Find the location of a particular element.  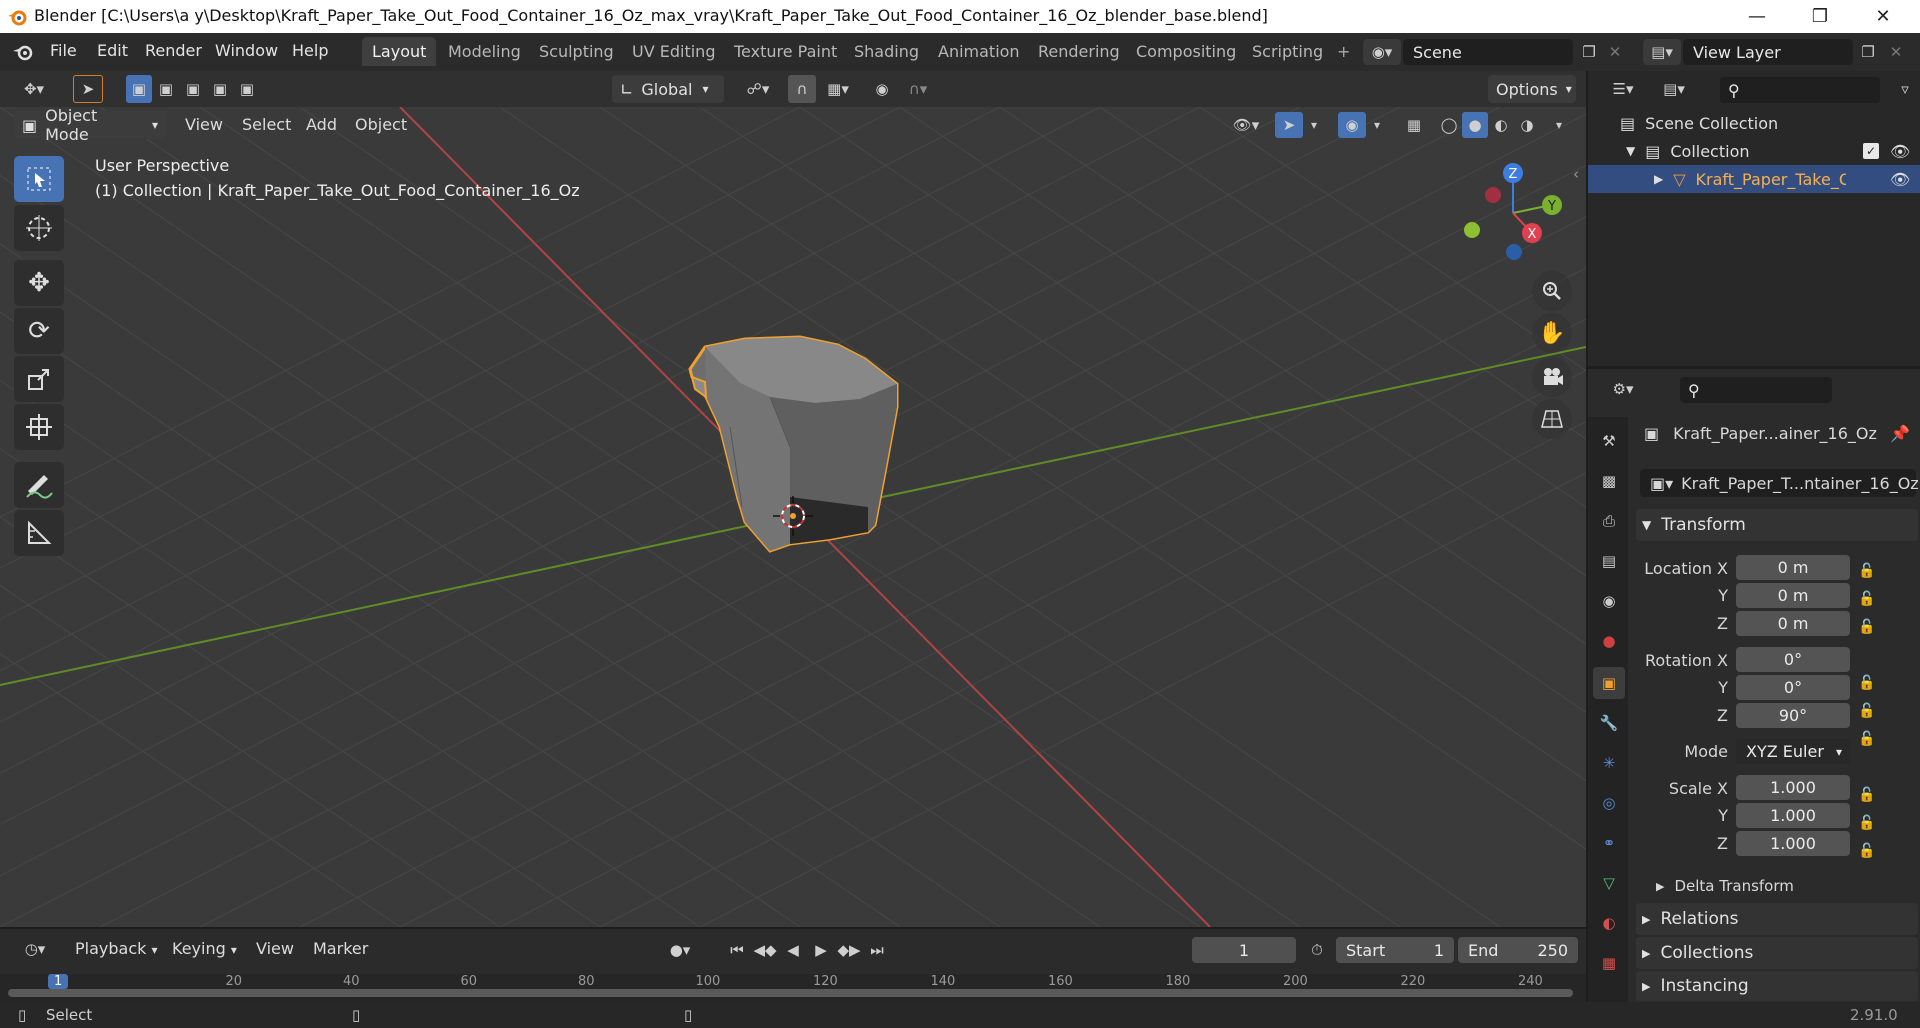

tab-texture-paint: Texture Paint is located at coordinates (785, 51).